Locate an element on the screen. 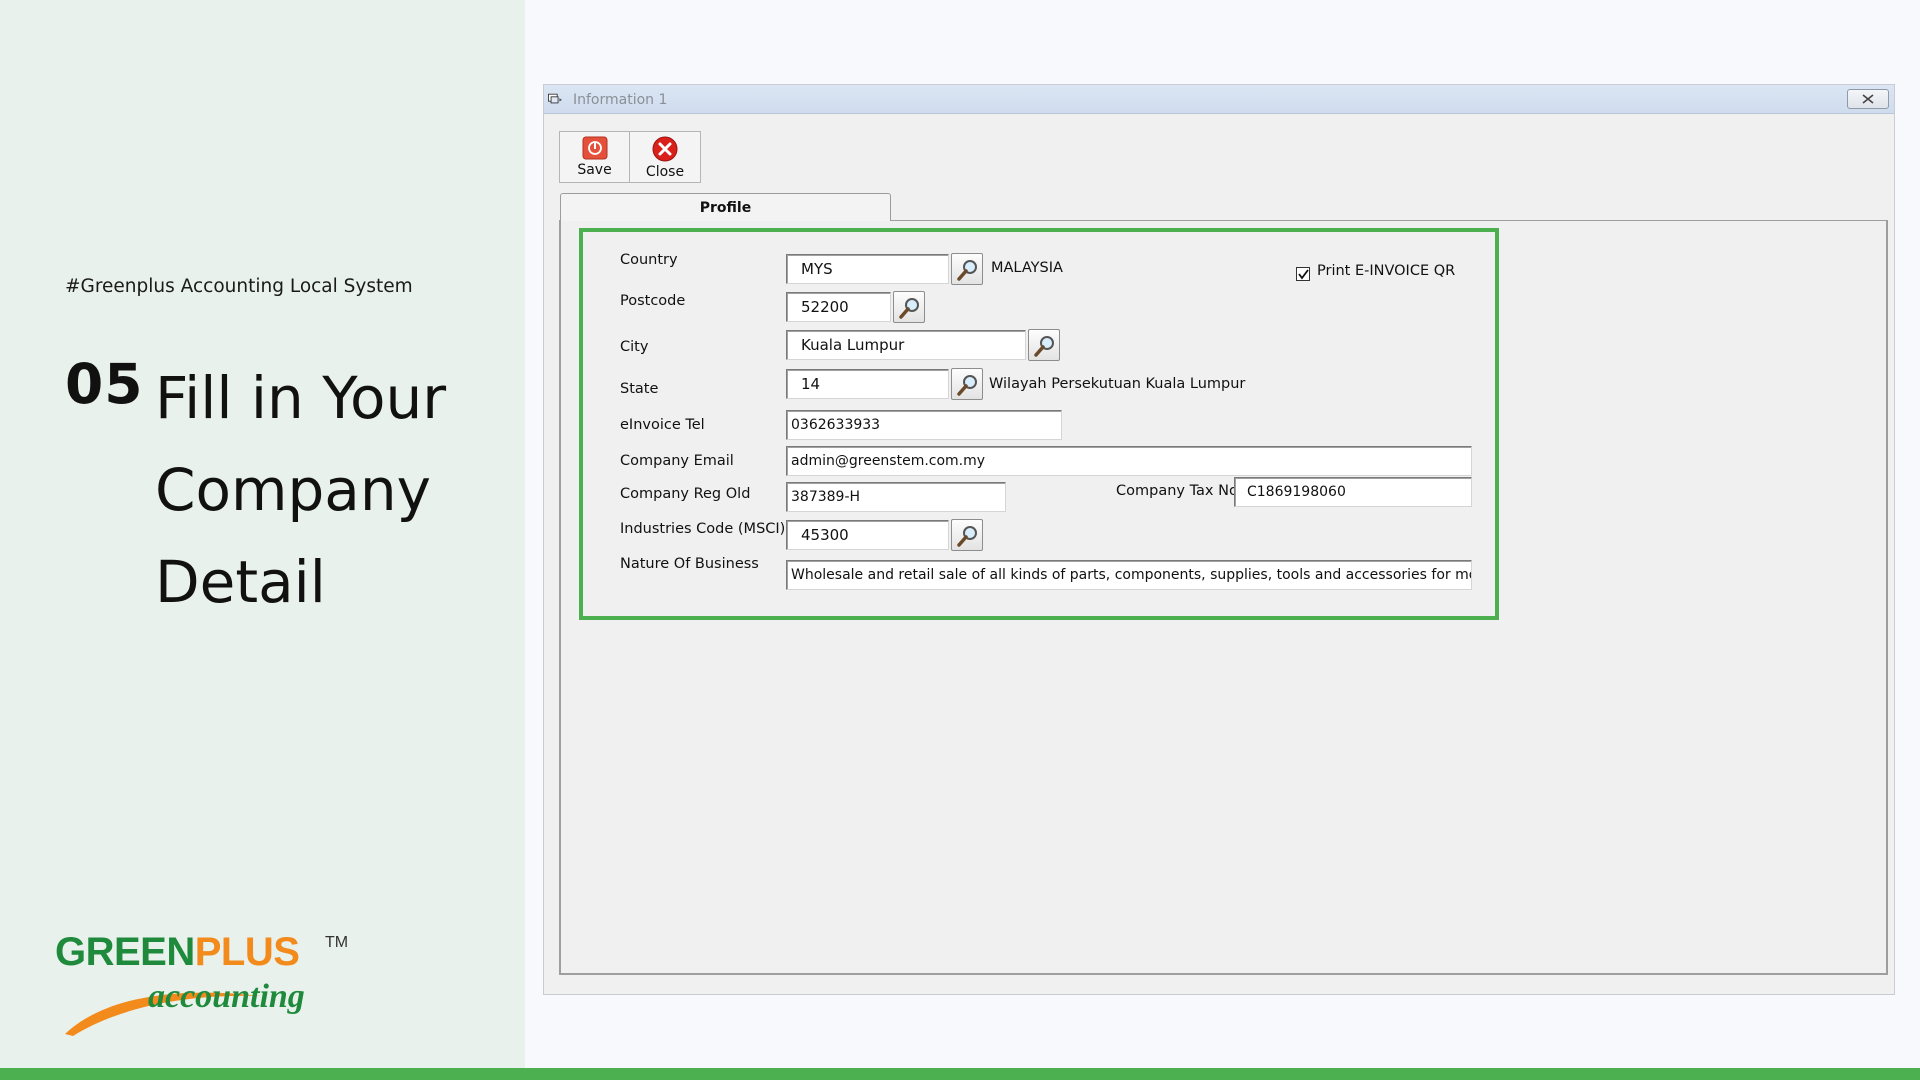 The image size is (1920, 1080). toolbar: Save Close is located at coordinates (630, 157).